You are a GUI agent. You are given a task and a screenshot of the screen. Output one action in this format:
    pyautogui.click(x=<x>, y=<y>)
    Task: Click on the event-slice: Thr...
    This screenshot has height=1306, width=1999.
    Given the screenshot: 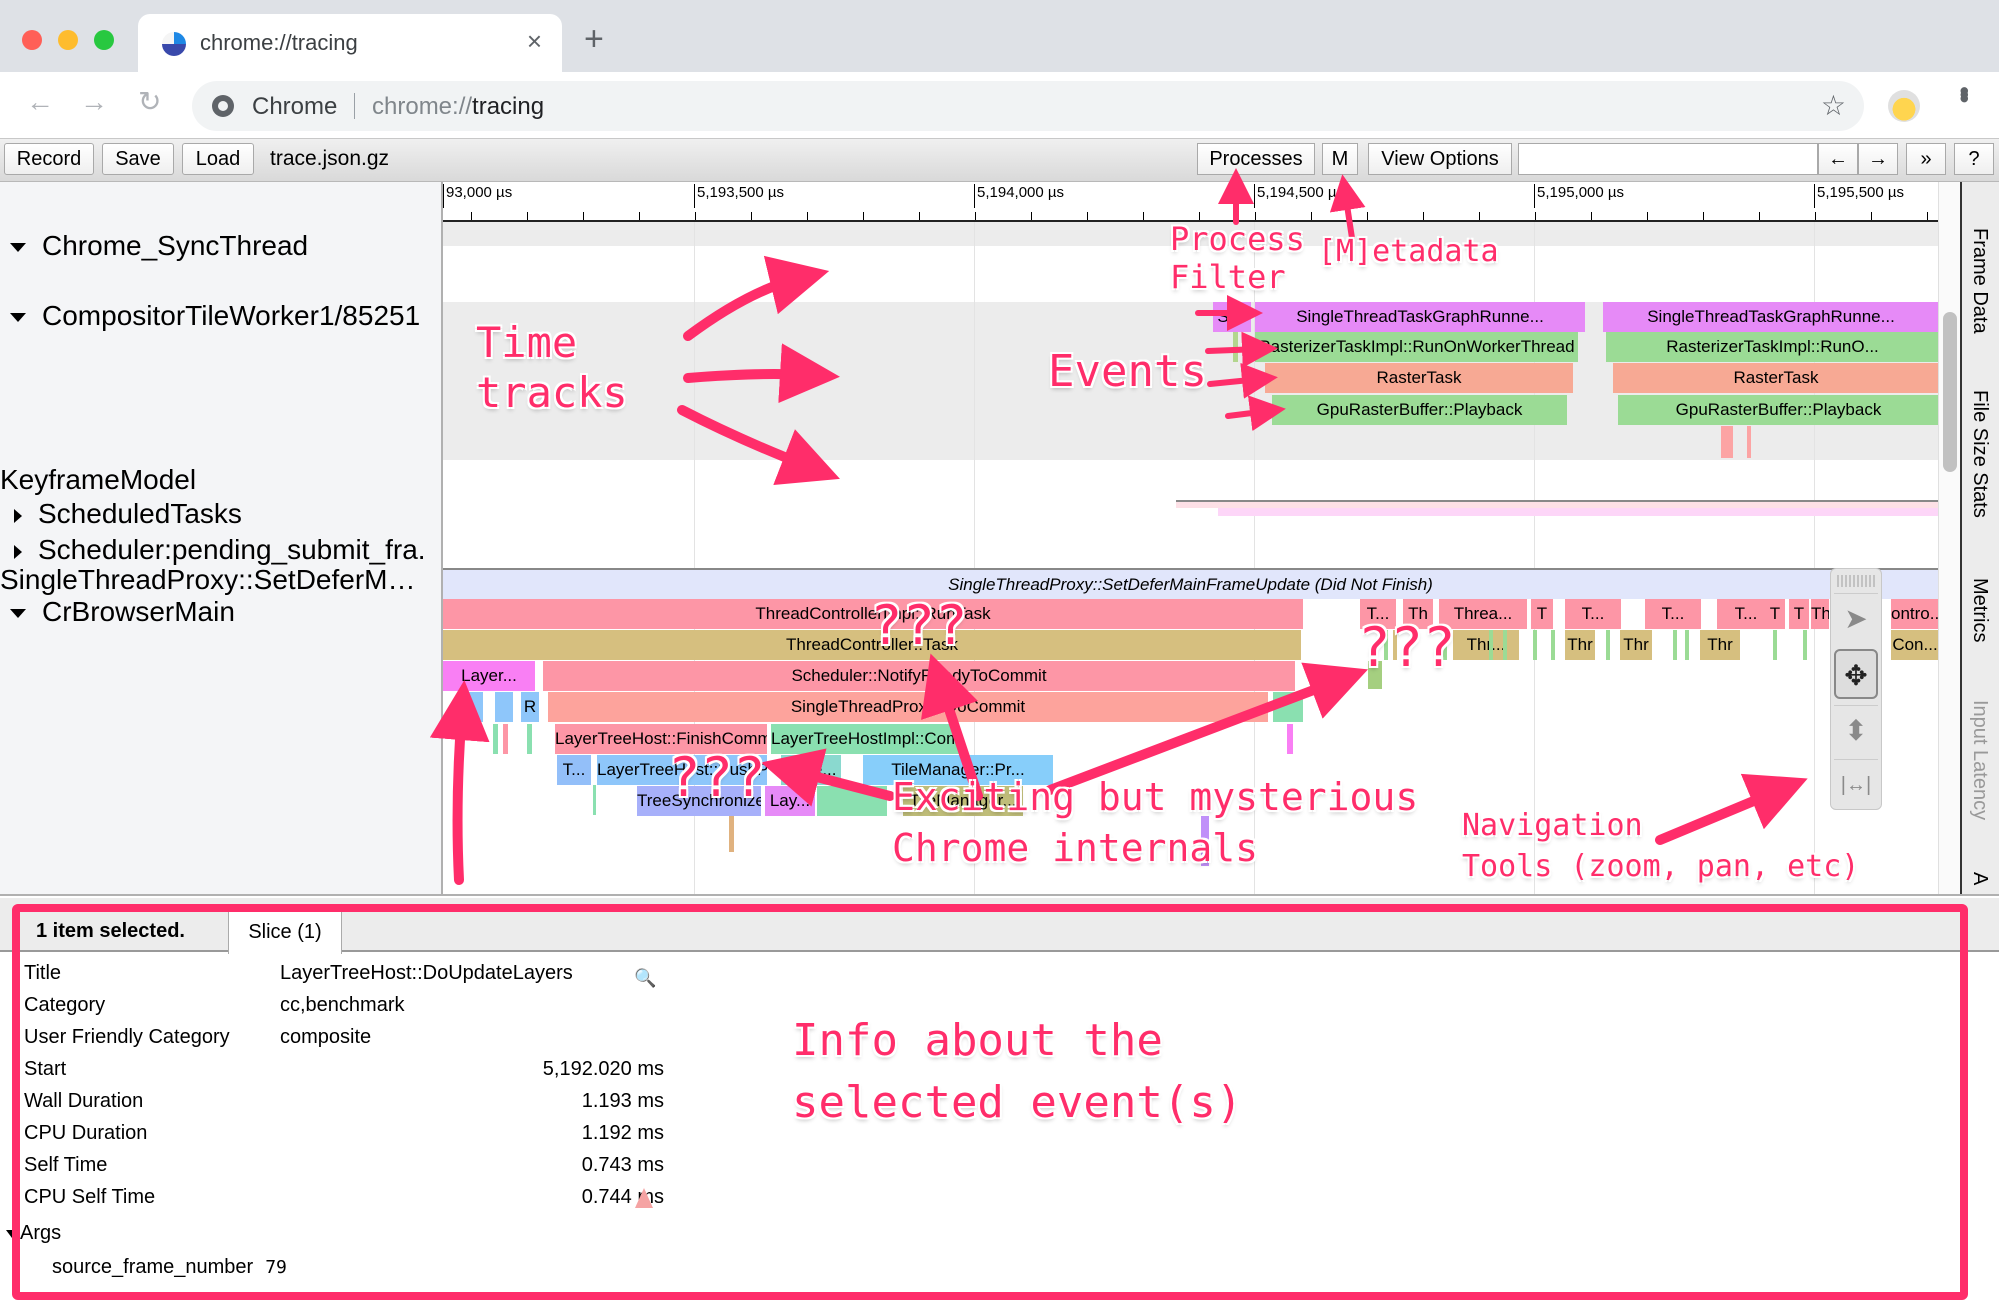 What is the action you would take?
    pyautogui.click(x=1486, y=645)
    